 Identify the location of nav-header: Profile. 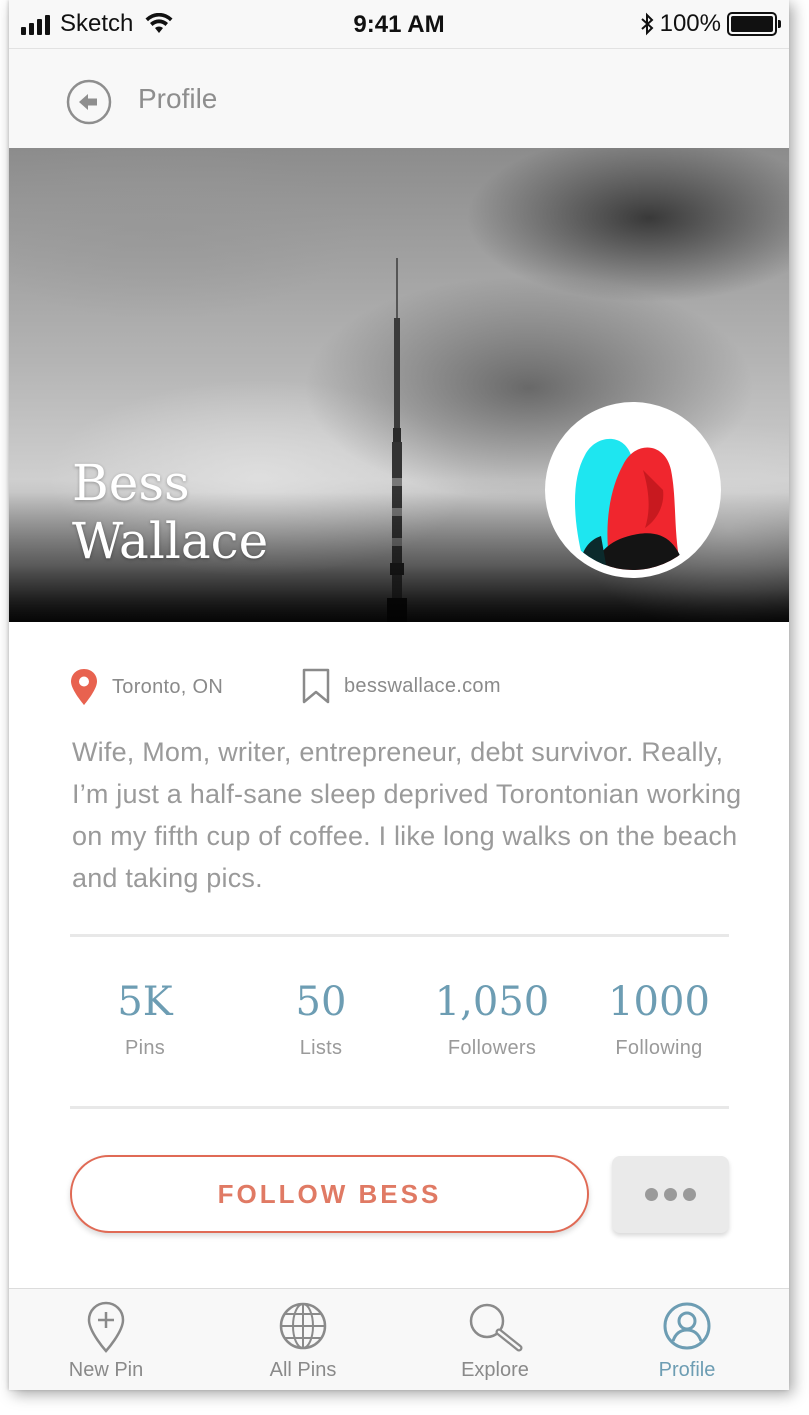
(399, 98).